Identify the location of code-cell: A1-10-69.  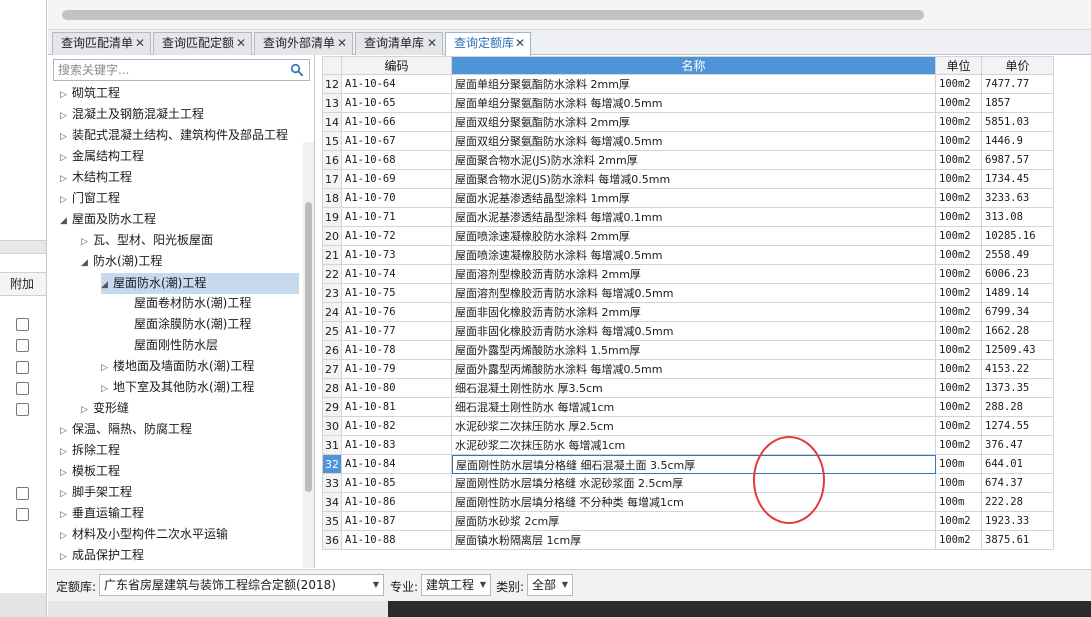
(397, 179).